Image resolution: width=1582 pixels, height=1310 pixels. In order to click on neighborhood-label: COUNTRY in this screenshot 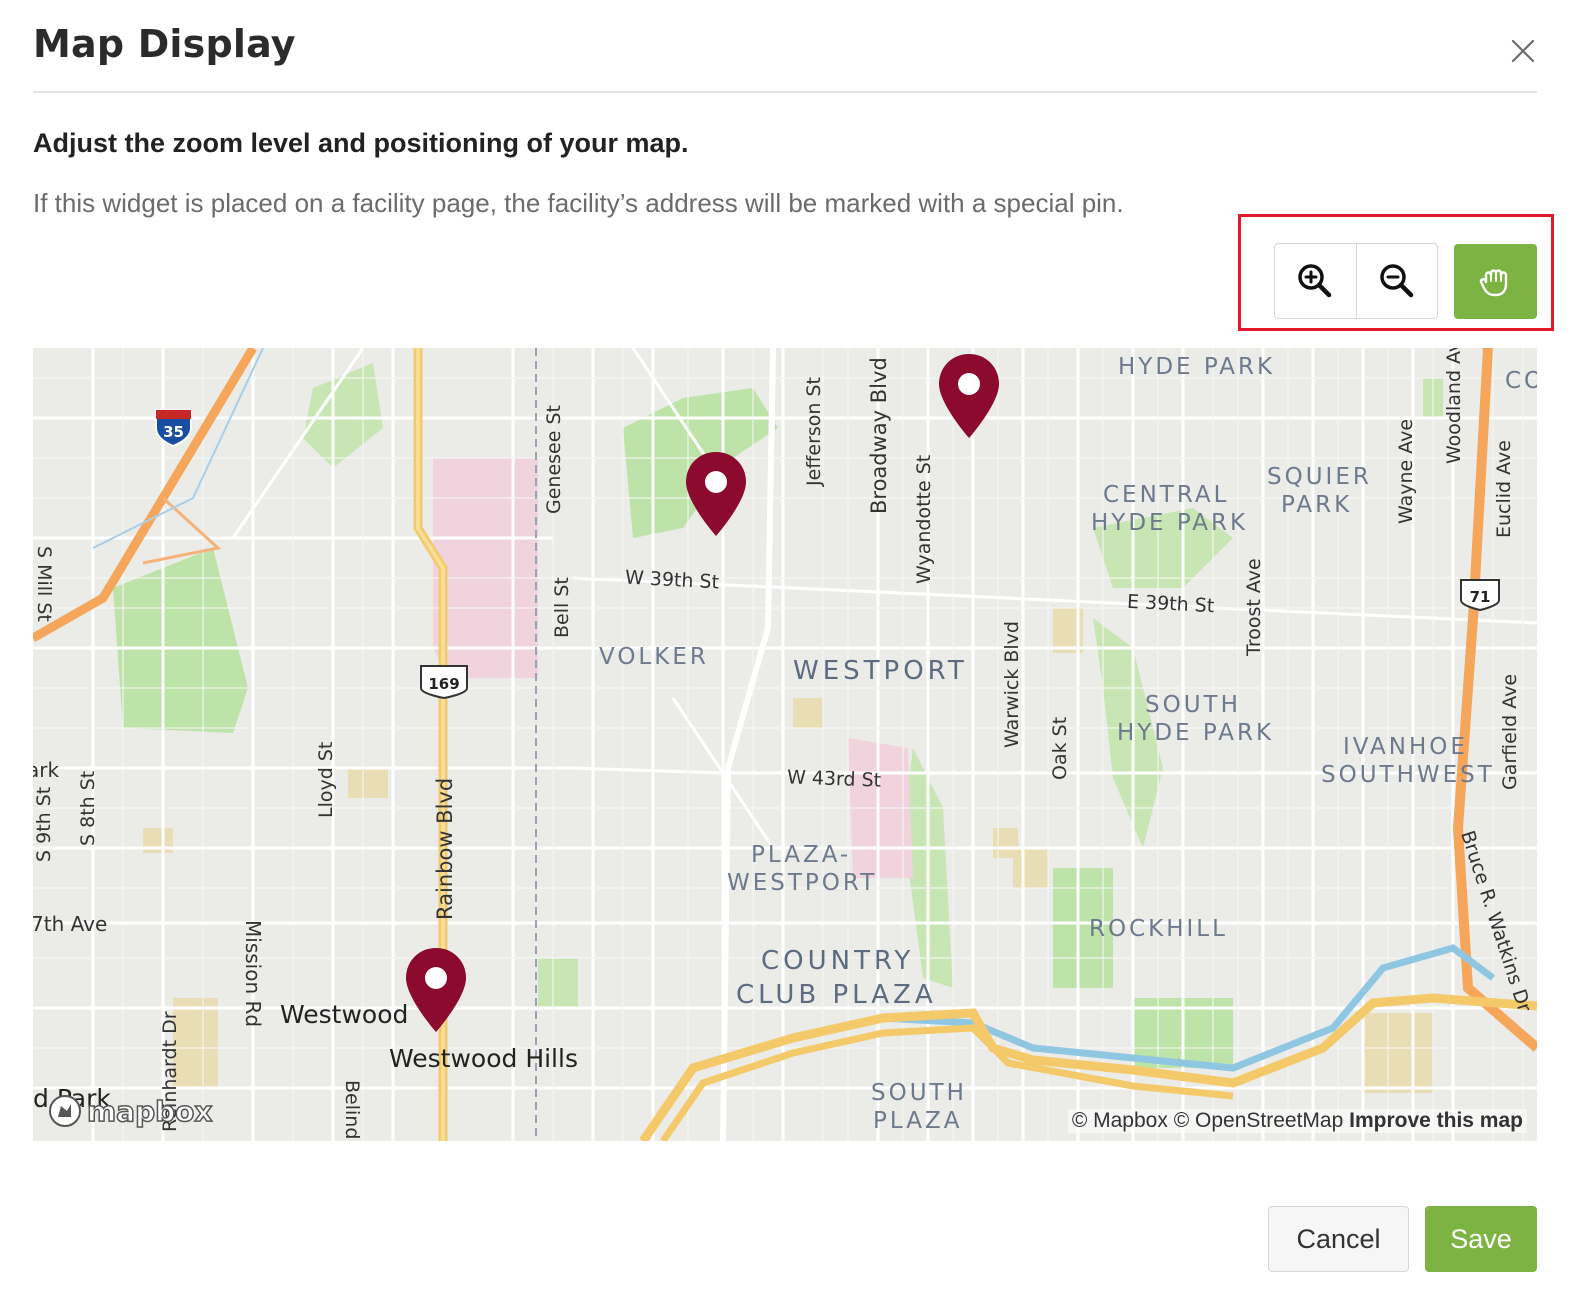, I will do `click(838, 961)`.